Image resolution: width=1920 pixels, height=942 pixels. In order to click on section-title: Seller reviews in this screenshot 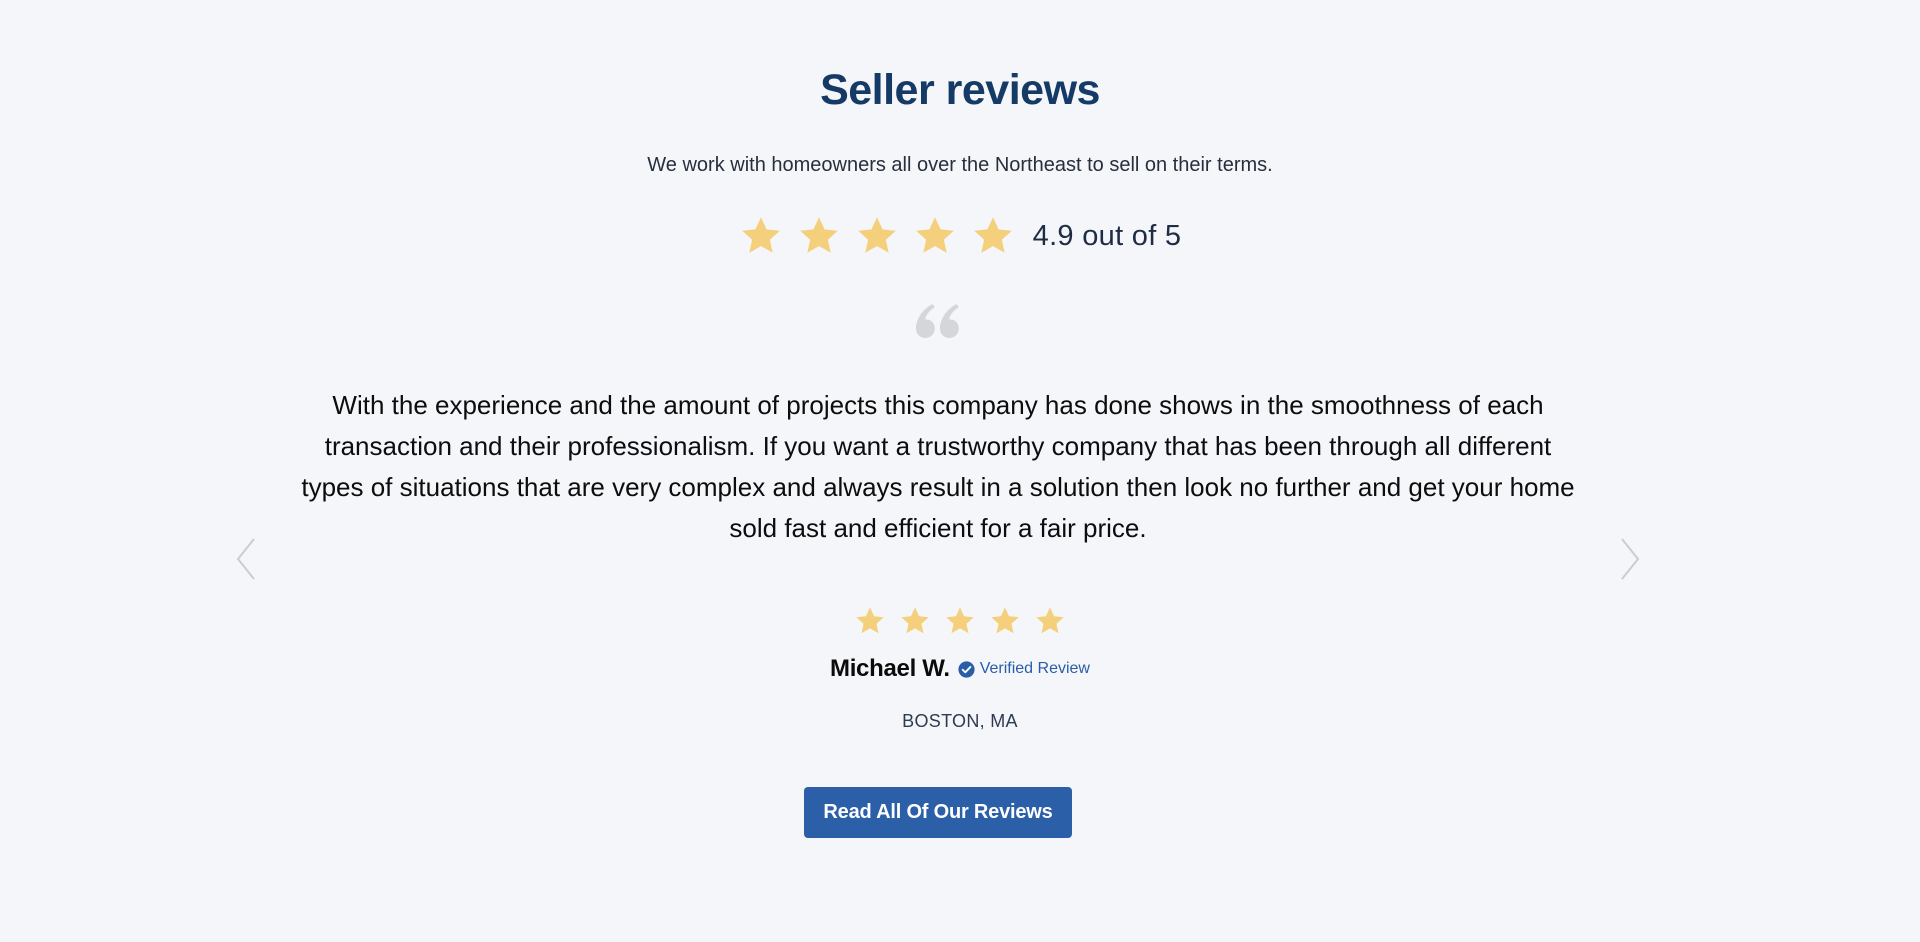, I will do `click(960, 90)`.